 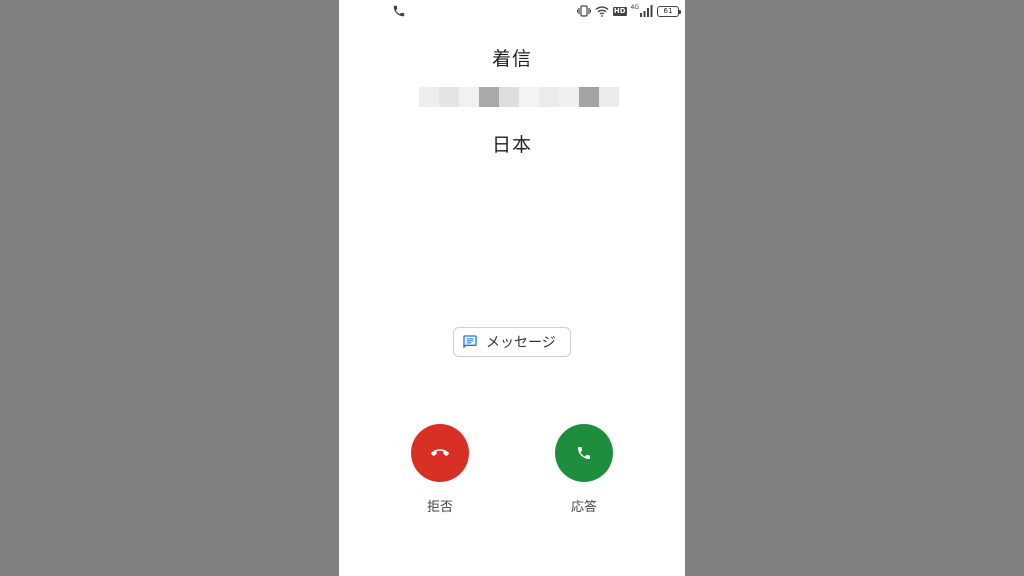 What do you see at coordinates (619, 11) in the screenshot?
I see `hd-icon: HD` at bounding box center [619, 11].